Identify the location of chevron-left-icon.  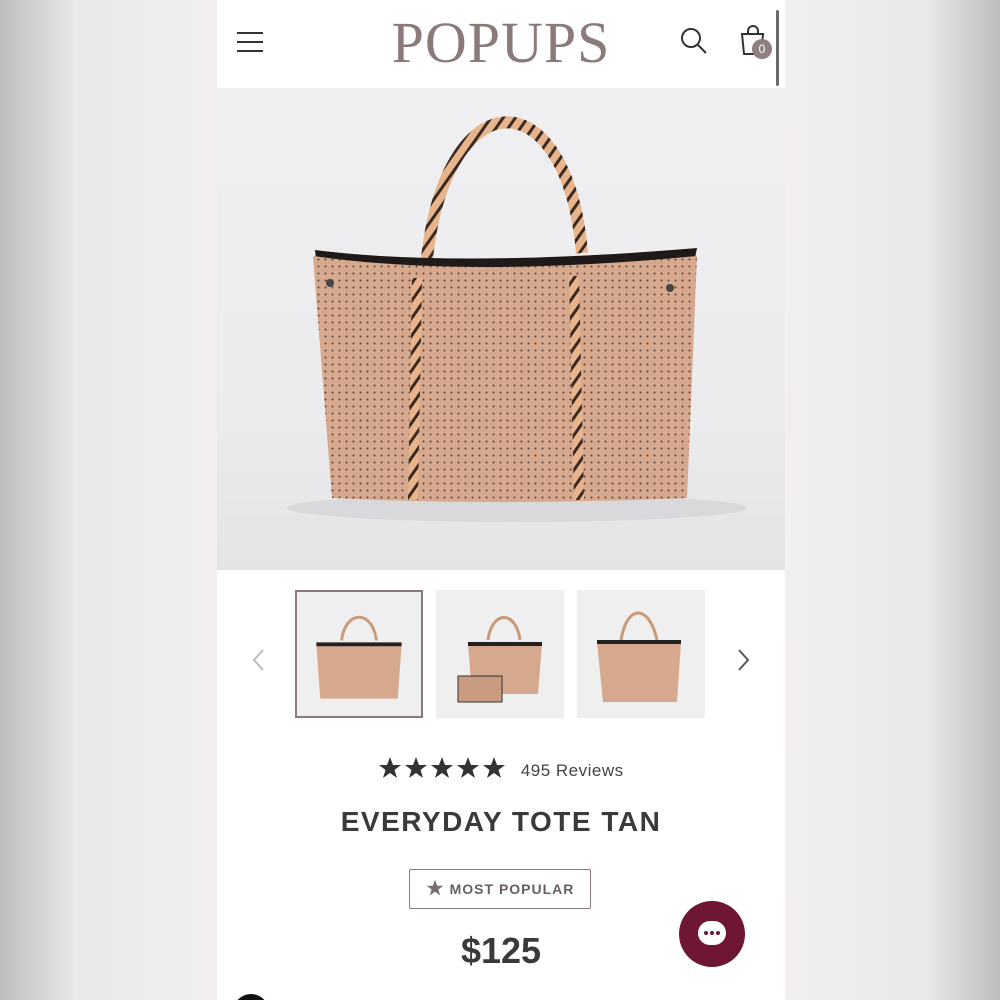
(259, 660).